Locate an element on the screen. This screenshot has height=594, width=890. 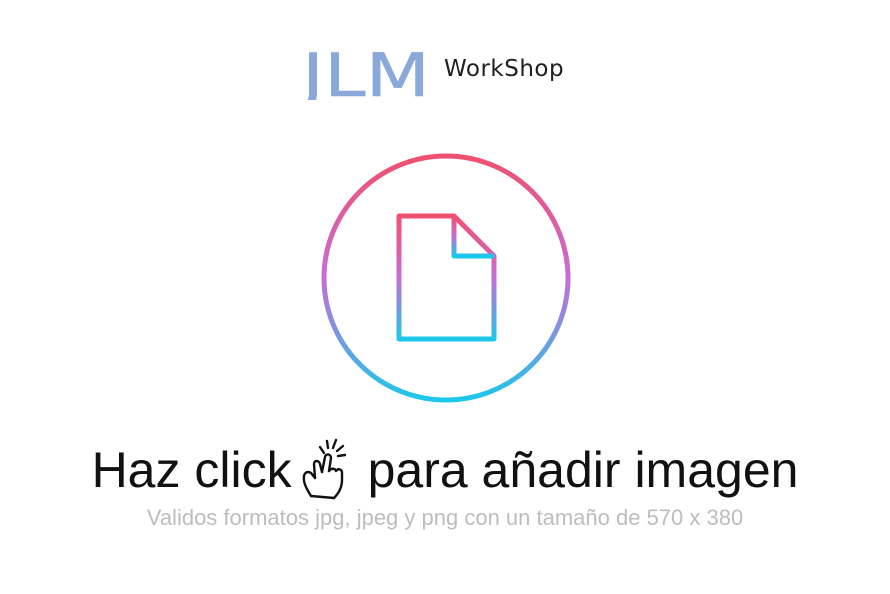
svg-text: JLM is located at coordinates (366, 72).